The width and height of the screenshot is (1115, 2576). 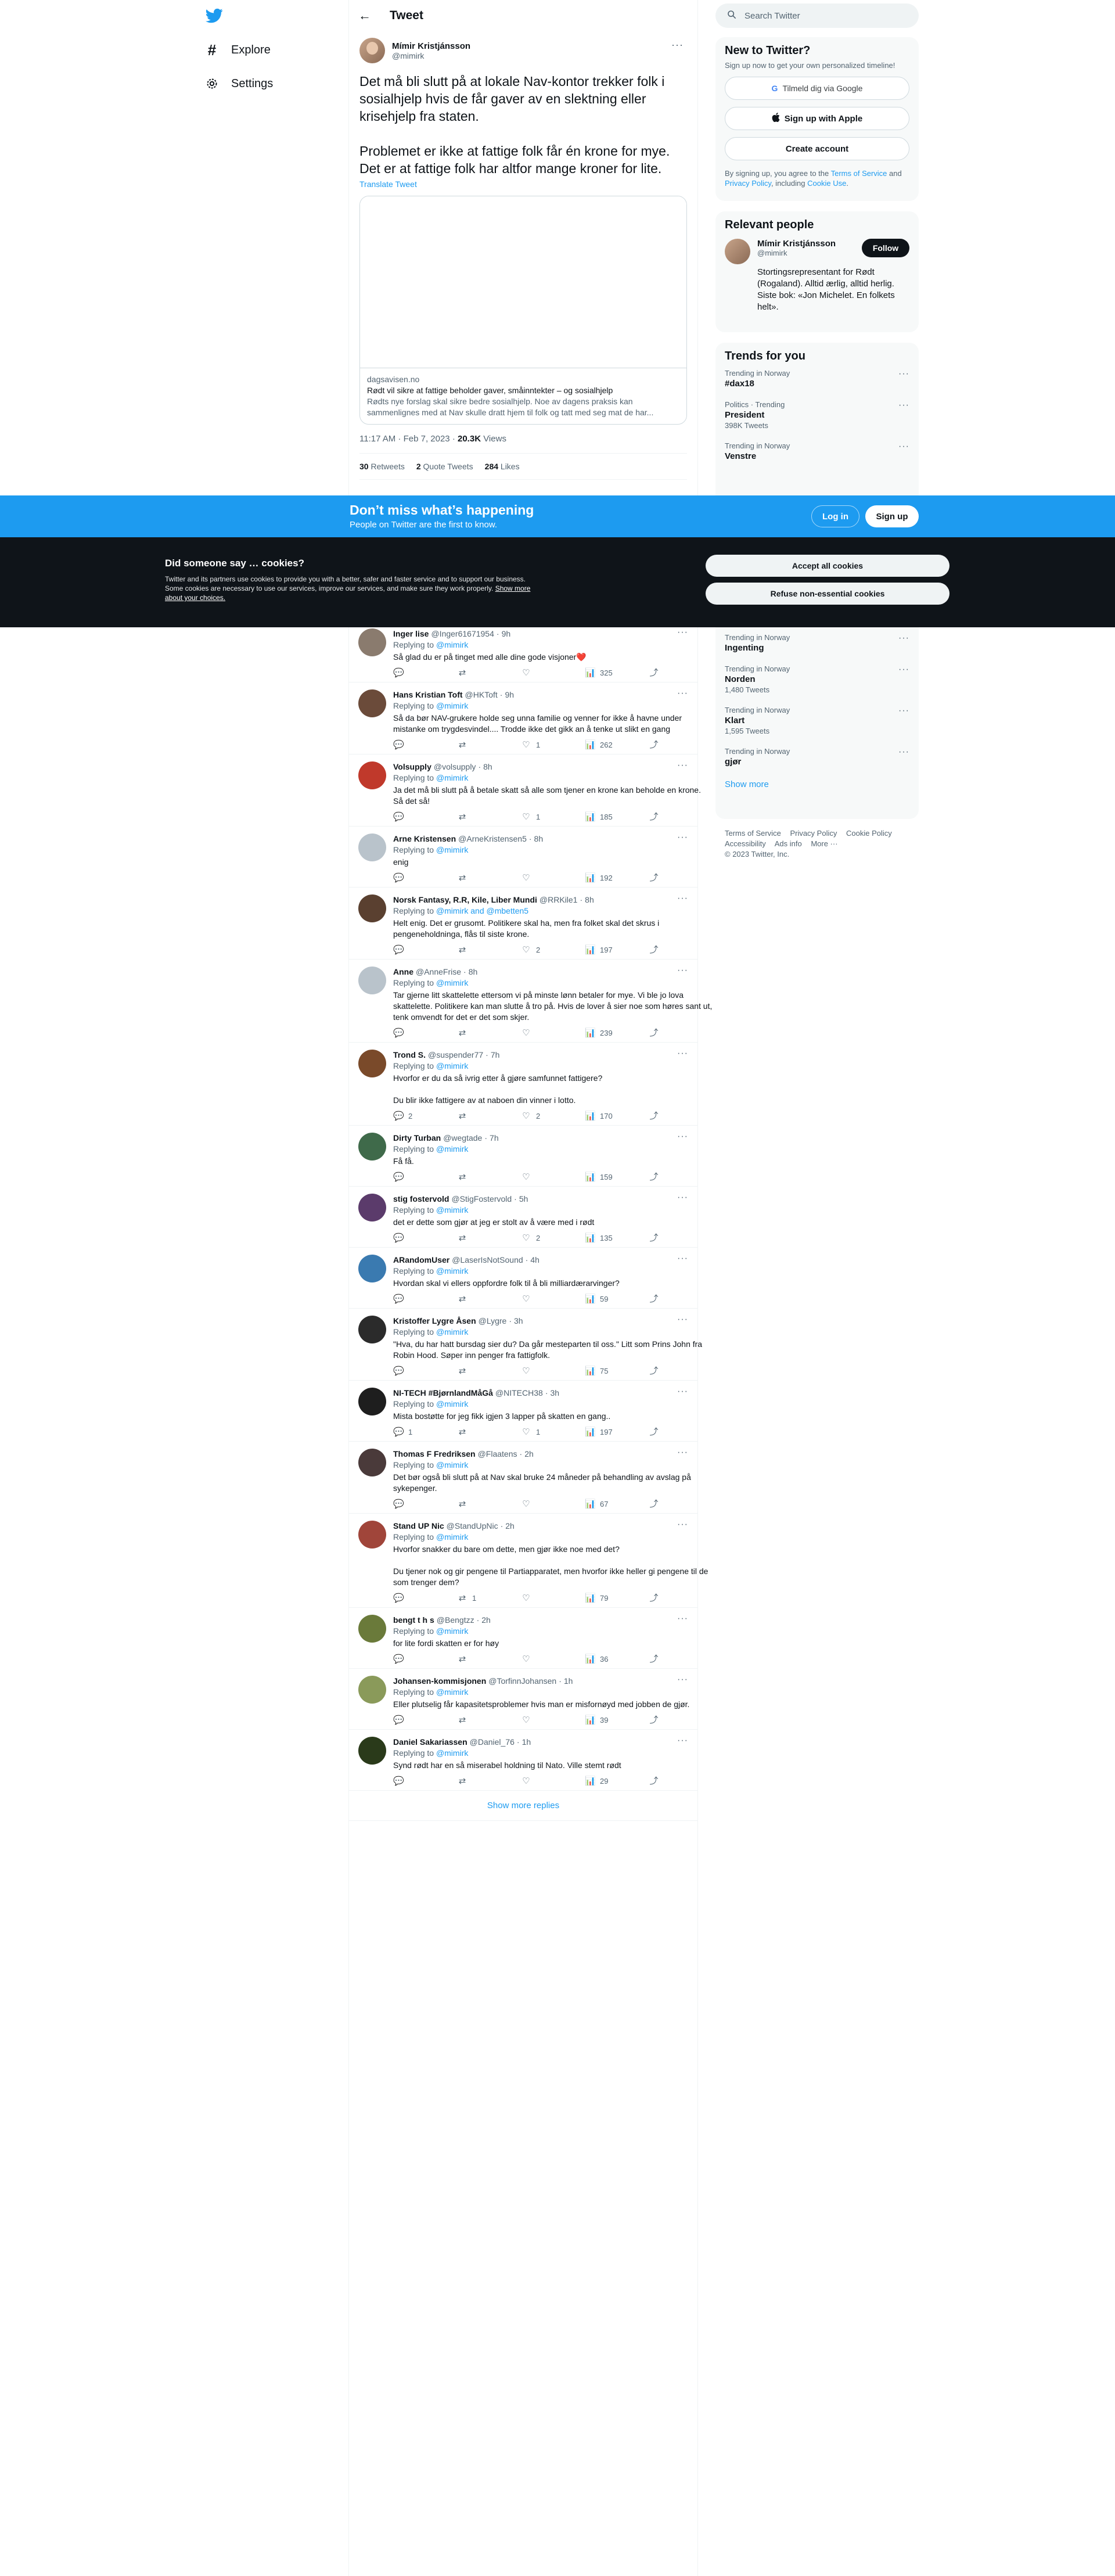 What do you see at coordinates (827, 566) in the screenshot?
I see `accept-cookies-button: Accept all cookies` at bounding box center [827, 566].